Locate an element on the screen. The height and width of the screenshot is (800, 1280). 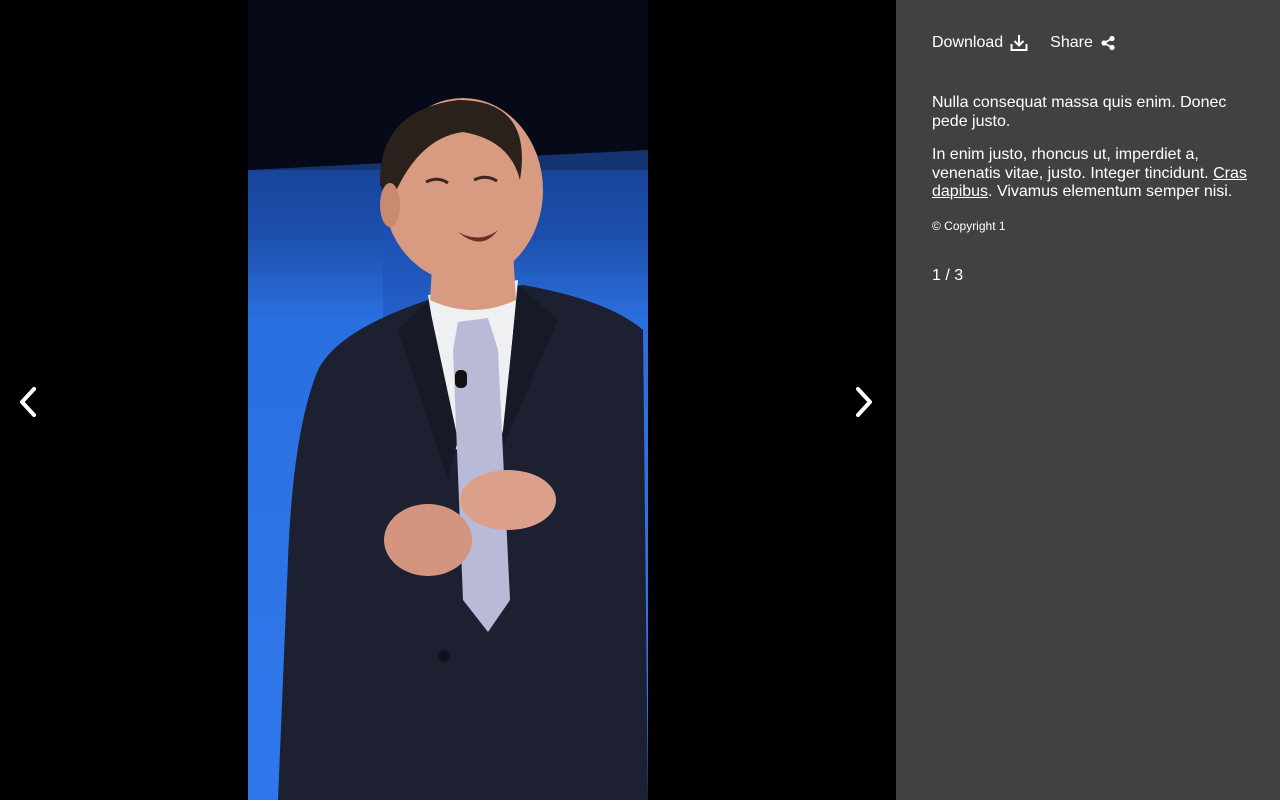
chevron-right-icon is located at coordinates (864, 402).